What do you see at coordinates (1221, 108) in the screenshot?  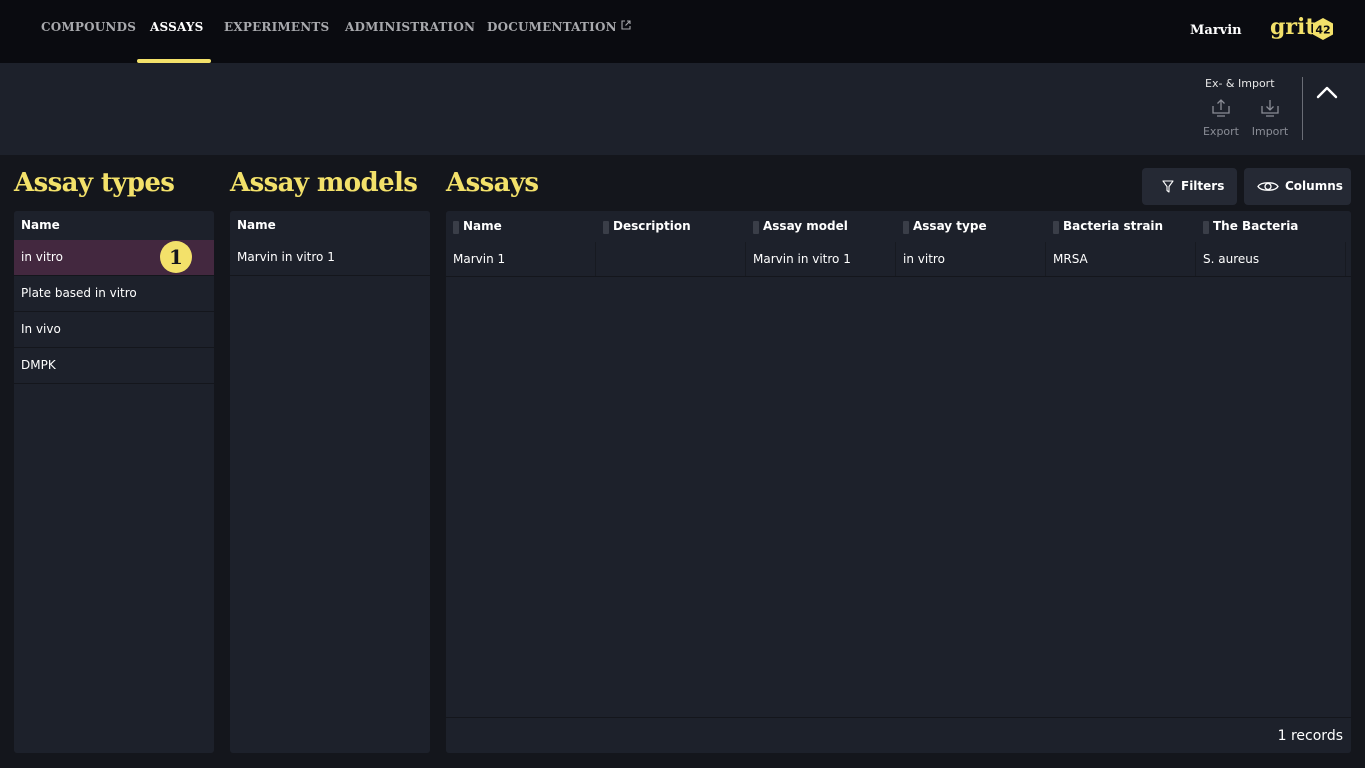 I see `export-icon` at bounding box center [1221, 108].